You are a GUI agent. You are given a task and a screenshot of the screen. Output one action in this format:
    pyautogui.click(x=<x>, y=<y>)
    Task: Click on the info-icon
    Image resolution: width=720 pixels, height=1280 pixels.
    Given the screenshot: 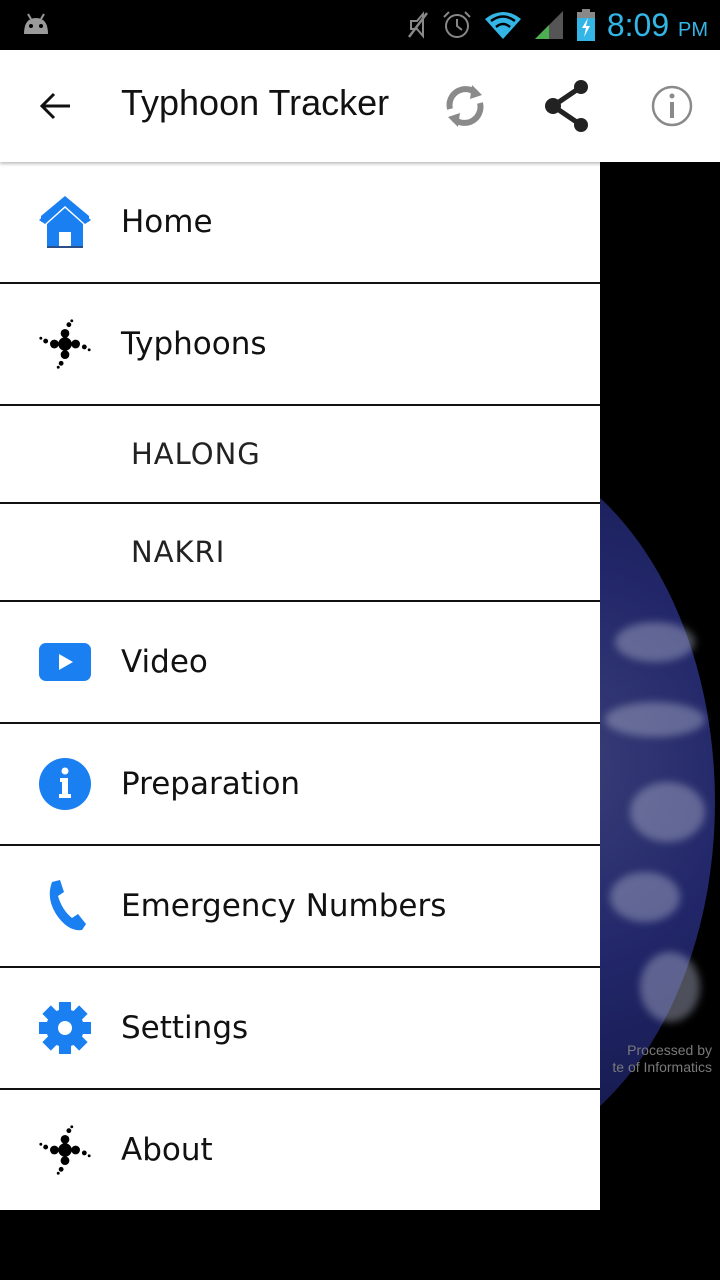 What is the action you would take?
    pyautogui.click(x=672, y=106)
    